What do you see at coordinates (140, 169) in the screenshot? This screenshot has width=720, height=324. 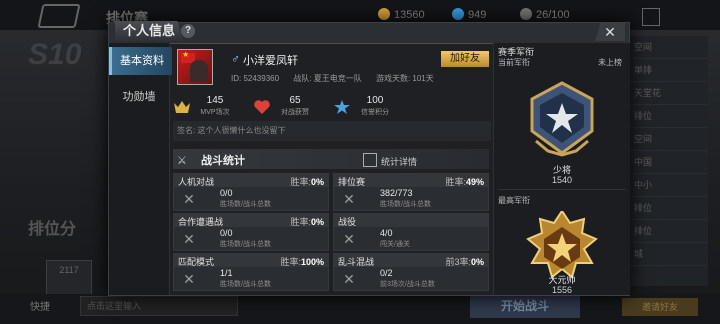 I see `modal-sidebar: 基本资料 功勋墙` at bounding box center [140, 169].